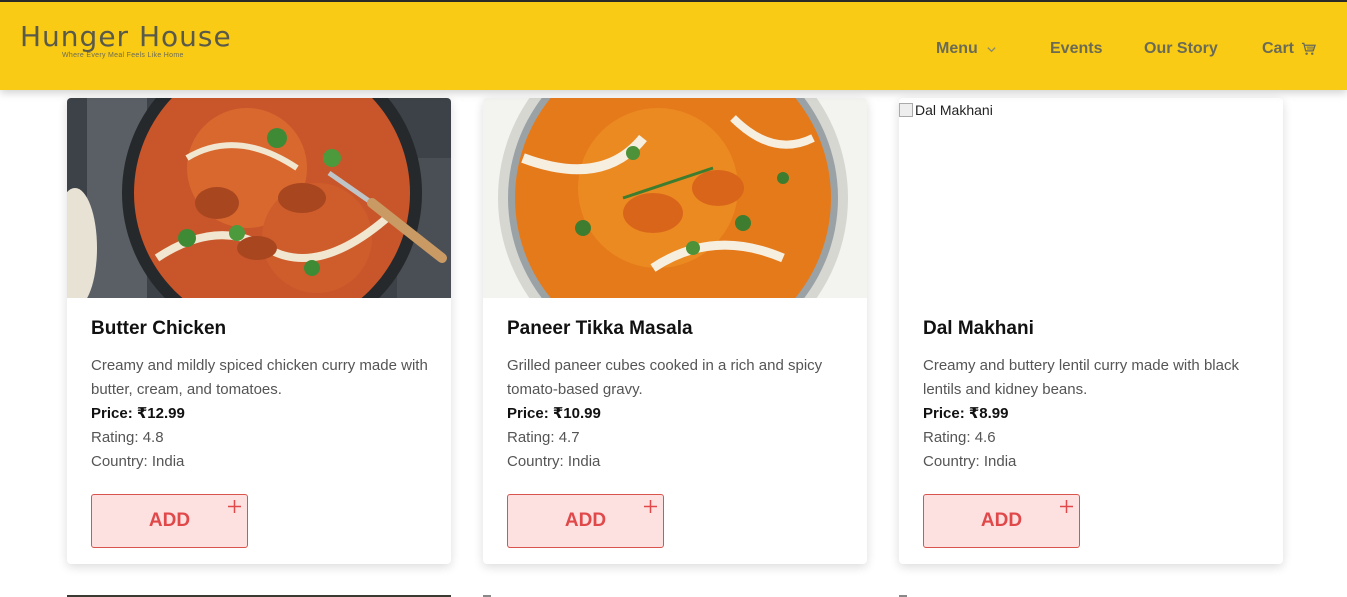 Image resolution: width=1347 pixels, height=597 pixels. What do you see at coordinates (1091, 198) in the screenshot?
I see `dal-makhani-image: Dal Makhani` at bounding box center [1091, 198].